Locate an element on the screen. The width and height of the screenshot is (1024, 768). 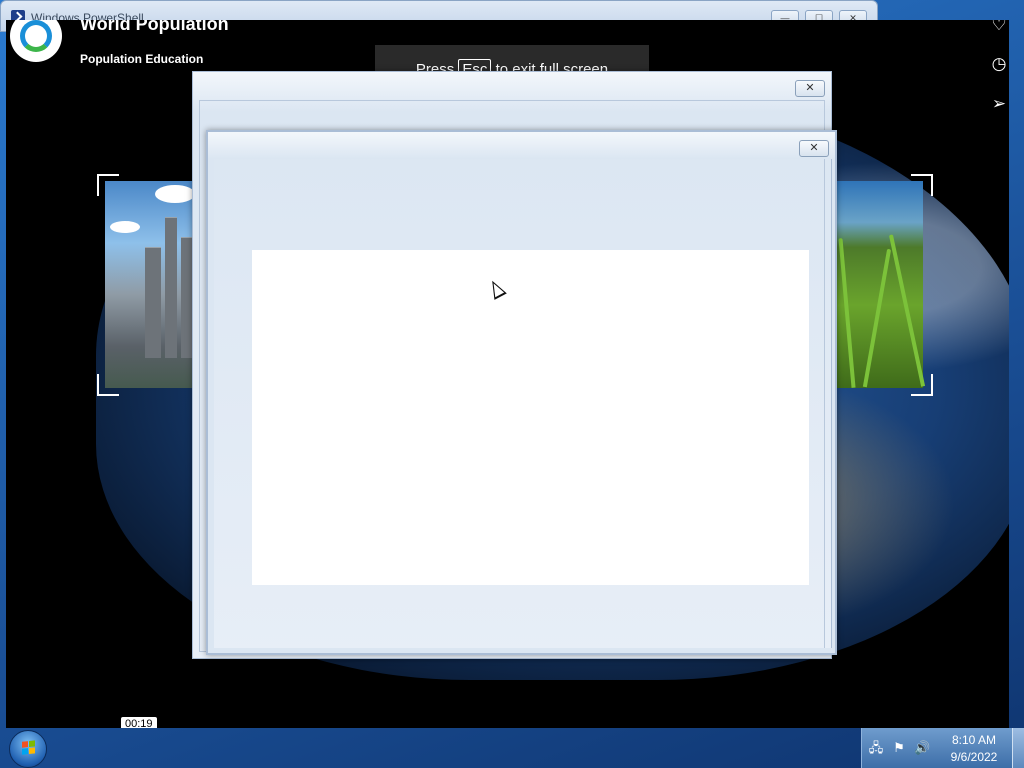
heart-icon: ♡ is located at coordinates (998, 28).